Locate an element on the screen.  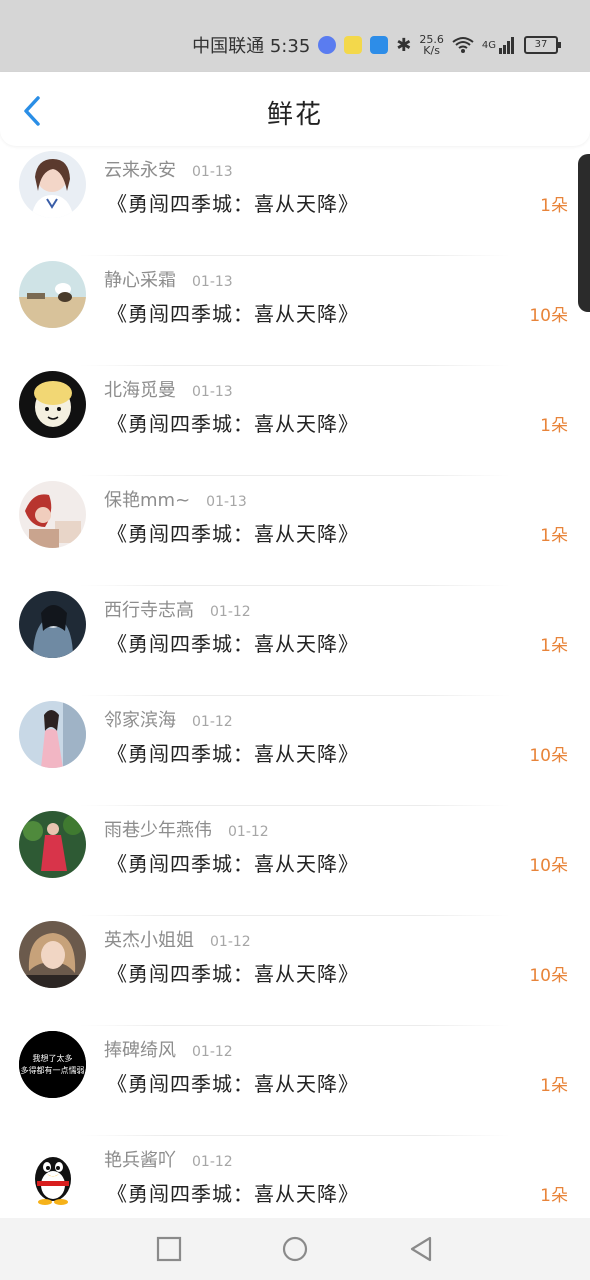
avatar: 我想了太多多得都有一点懦弱 is located at coordinates (52, 1064).